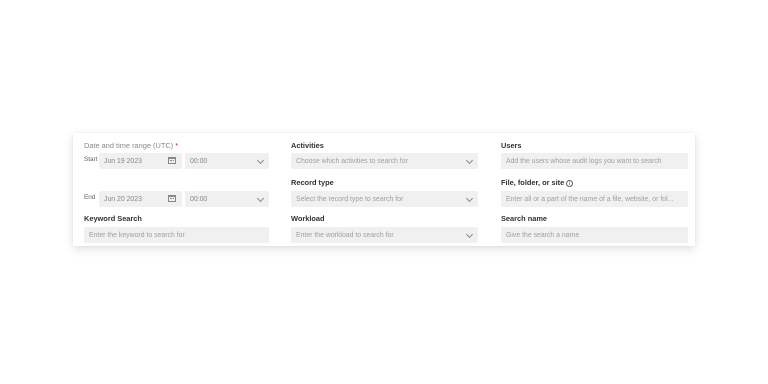 The width and height of the screenshot is (768, 384). I want to click on date-time-range-label: Date and time range (UTC) *, so click(131, 145).